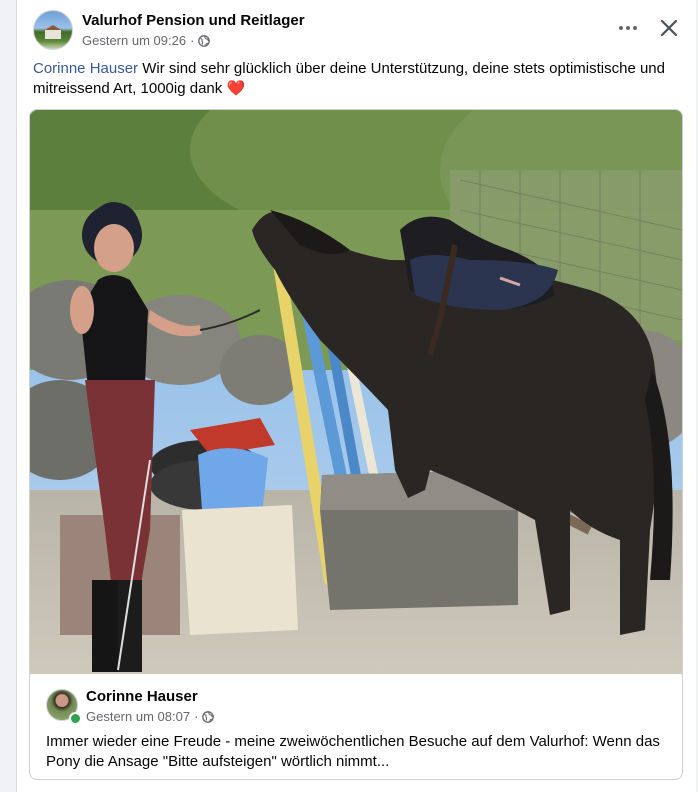 Image resolution: width=698 pixels, height=792 pixels. Describe the element at coordinates (142, 696) in the screenshot. I see `shared-author-name: Corinne Hauser` at that location.